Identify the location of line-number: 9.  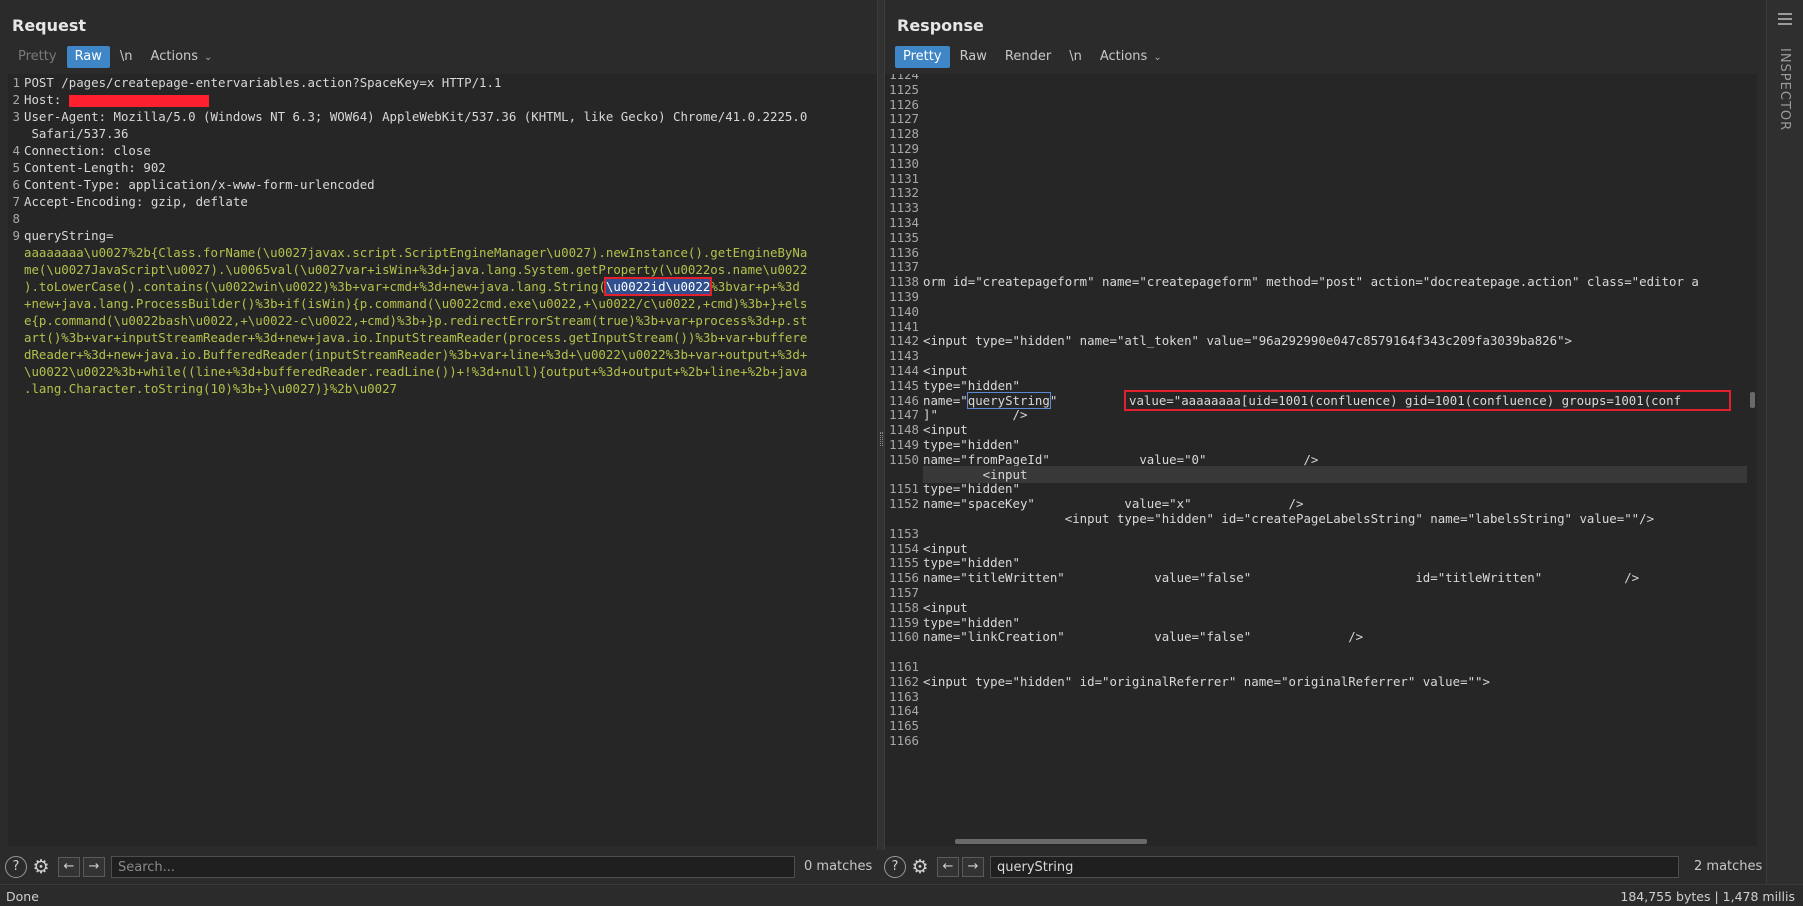
(16, 235).